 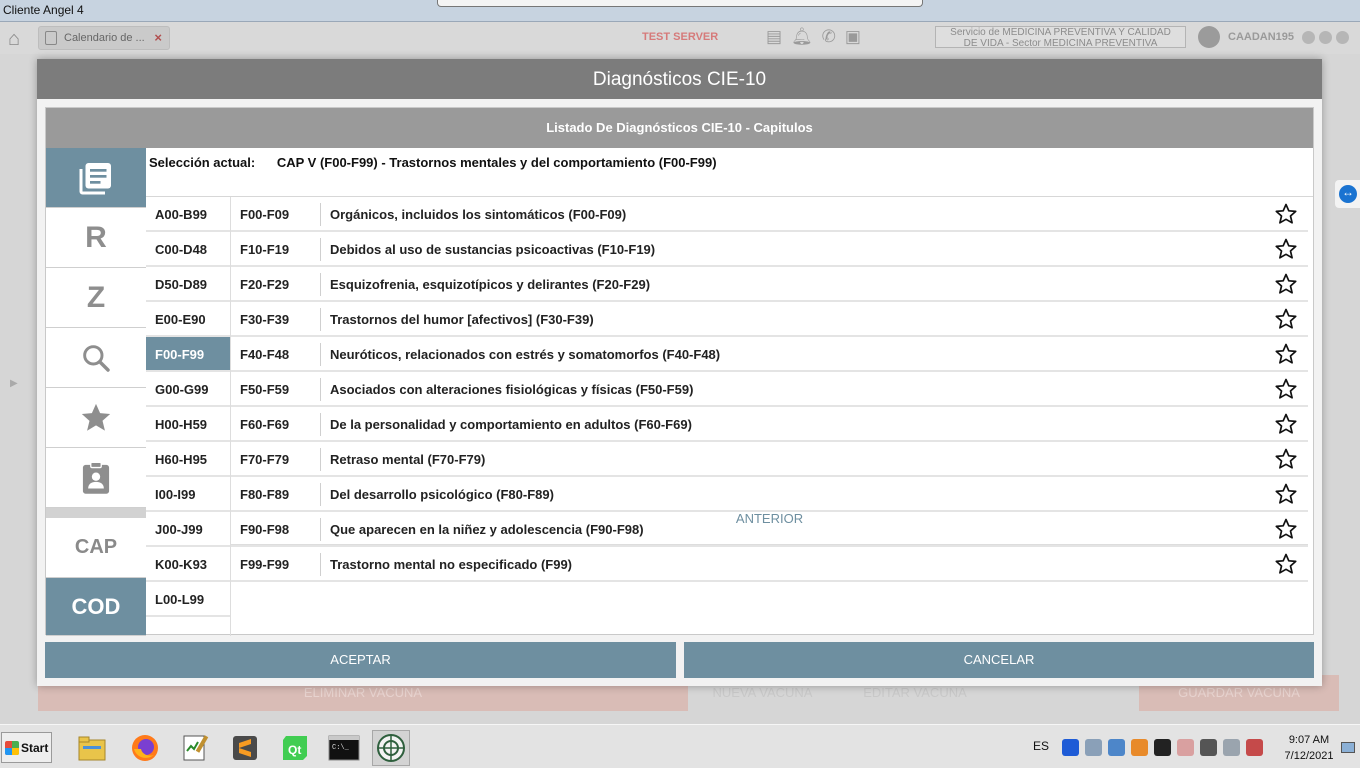 I want to click on network-icon, so click(x=1093, y=747).